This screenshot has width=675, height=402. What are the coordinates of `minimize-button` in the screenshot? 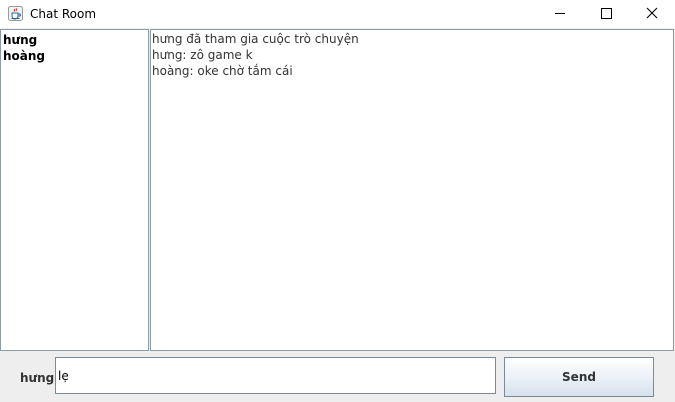 It's located at (560, 14).